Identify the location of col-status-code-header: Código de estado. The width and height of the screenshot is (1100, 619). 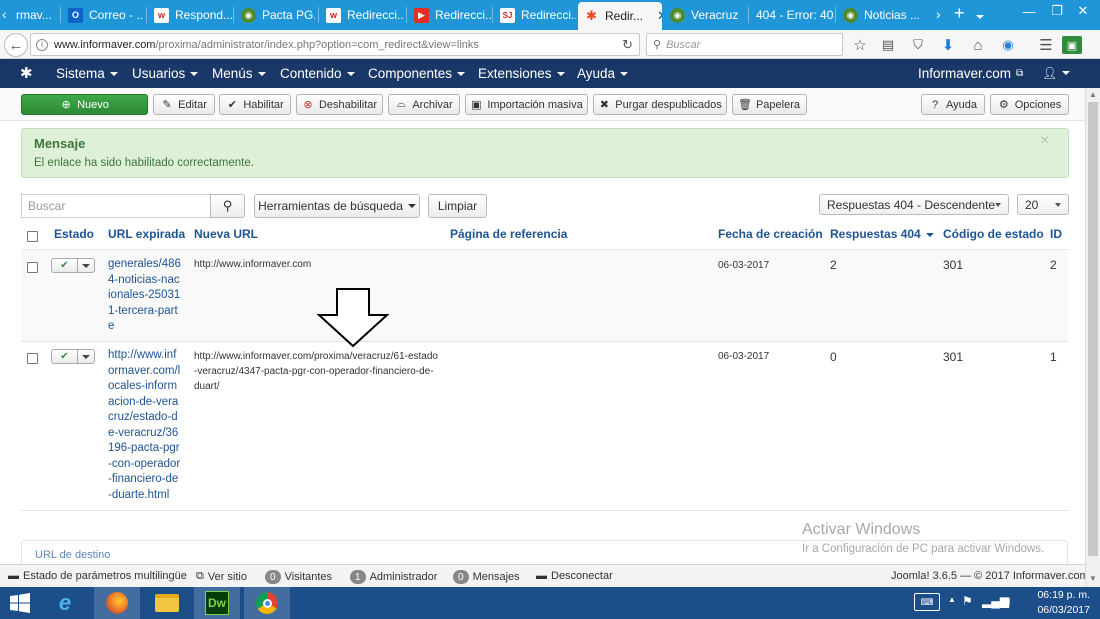
(993, 234).